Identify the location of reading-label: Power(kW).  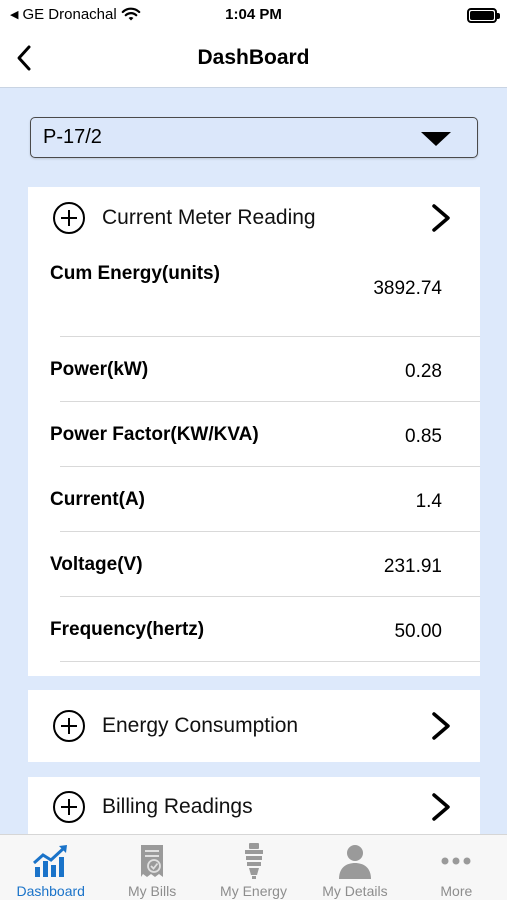
(99, 369).